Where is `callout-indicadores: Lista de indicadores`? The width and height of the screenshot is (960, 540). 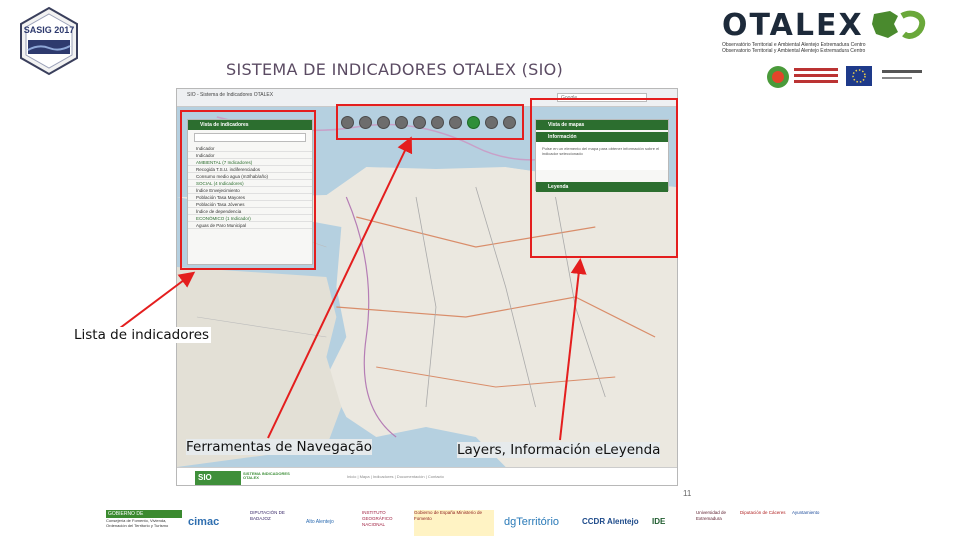 callout-indicadores: Lista de indicadores is located at coordinates (142, 335).